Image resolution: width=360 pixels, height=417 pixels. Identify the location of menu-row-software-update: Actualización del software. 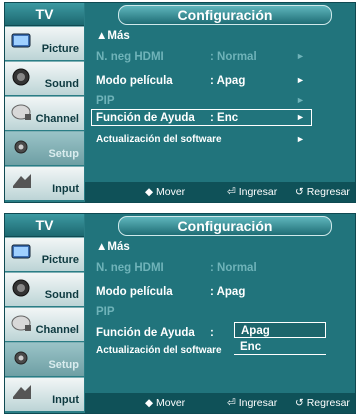
(159, 350).